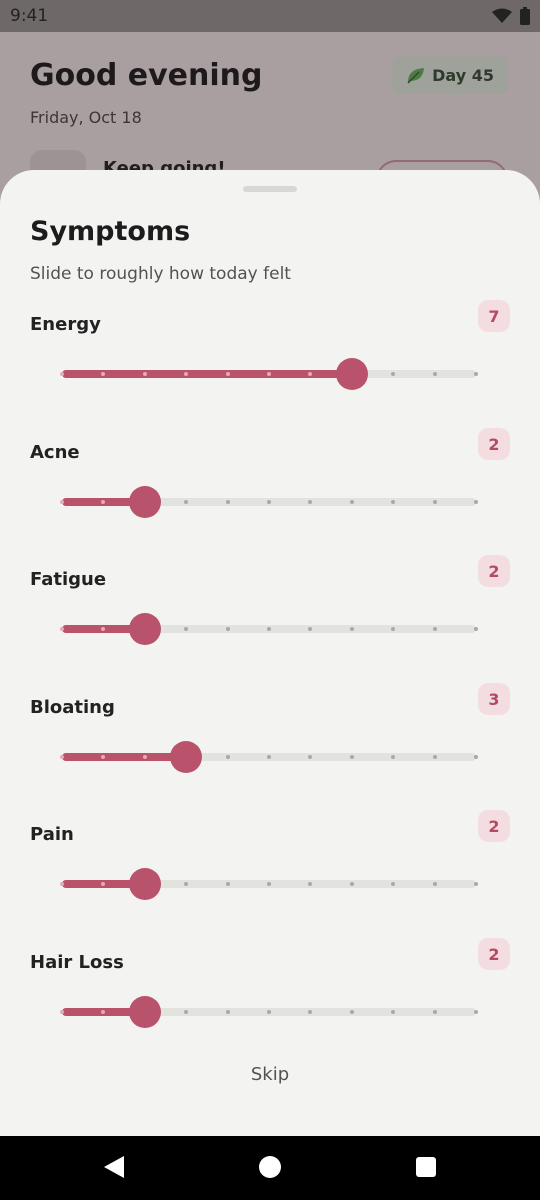 The width and height of the screenshot is (540, 1200). I want to click on hair-loss-slider, so click(269, 1012).